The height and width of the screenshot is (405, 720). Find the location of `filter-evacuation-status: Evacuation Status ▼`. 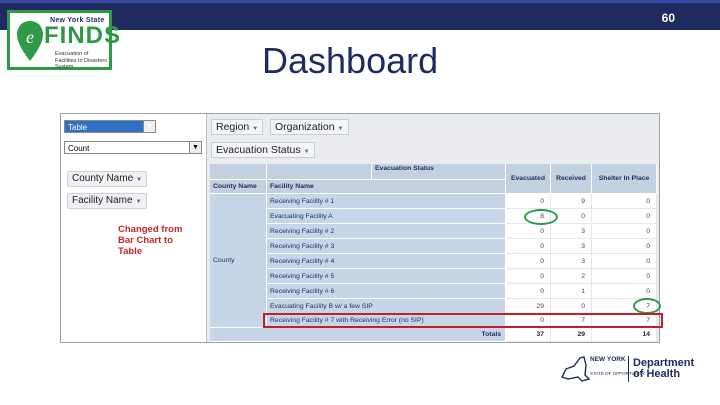

filter-evacuation-status: Evacuation Status ▼ is located at coordinates (263, 150).